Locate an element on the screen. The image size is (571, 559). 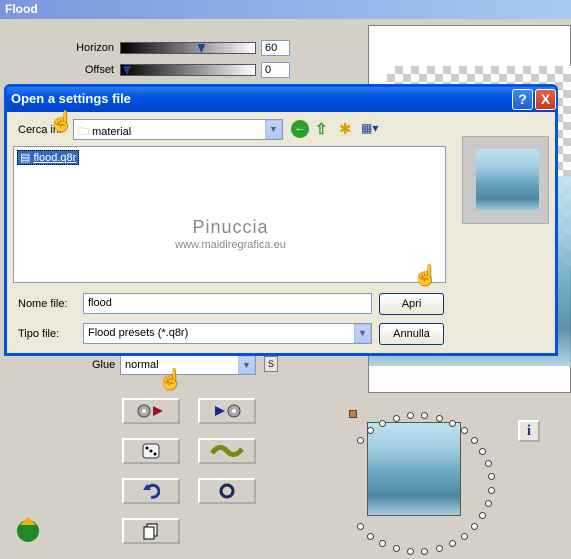
window-title: Flood is located at coordinates (21, 9).